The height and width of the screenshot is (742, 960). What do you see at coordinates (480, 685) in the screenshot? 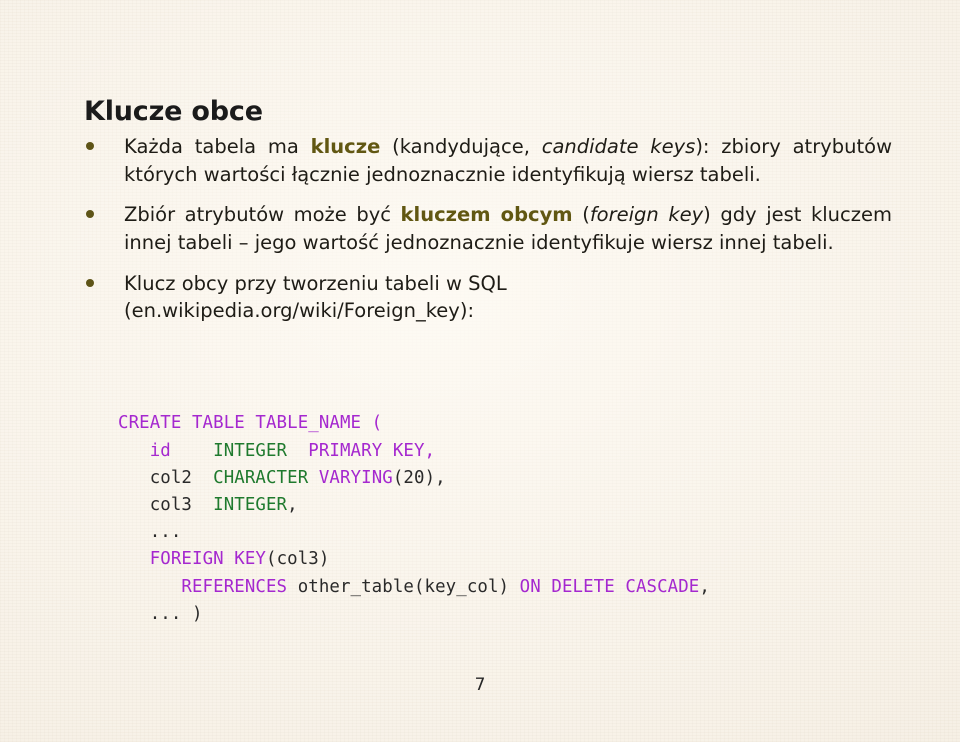
I see `page-number: 7` at bounding box center [480, 685].